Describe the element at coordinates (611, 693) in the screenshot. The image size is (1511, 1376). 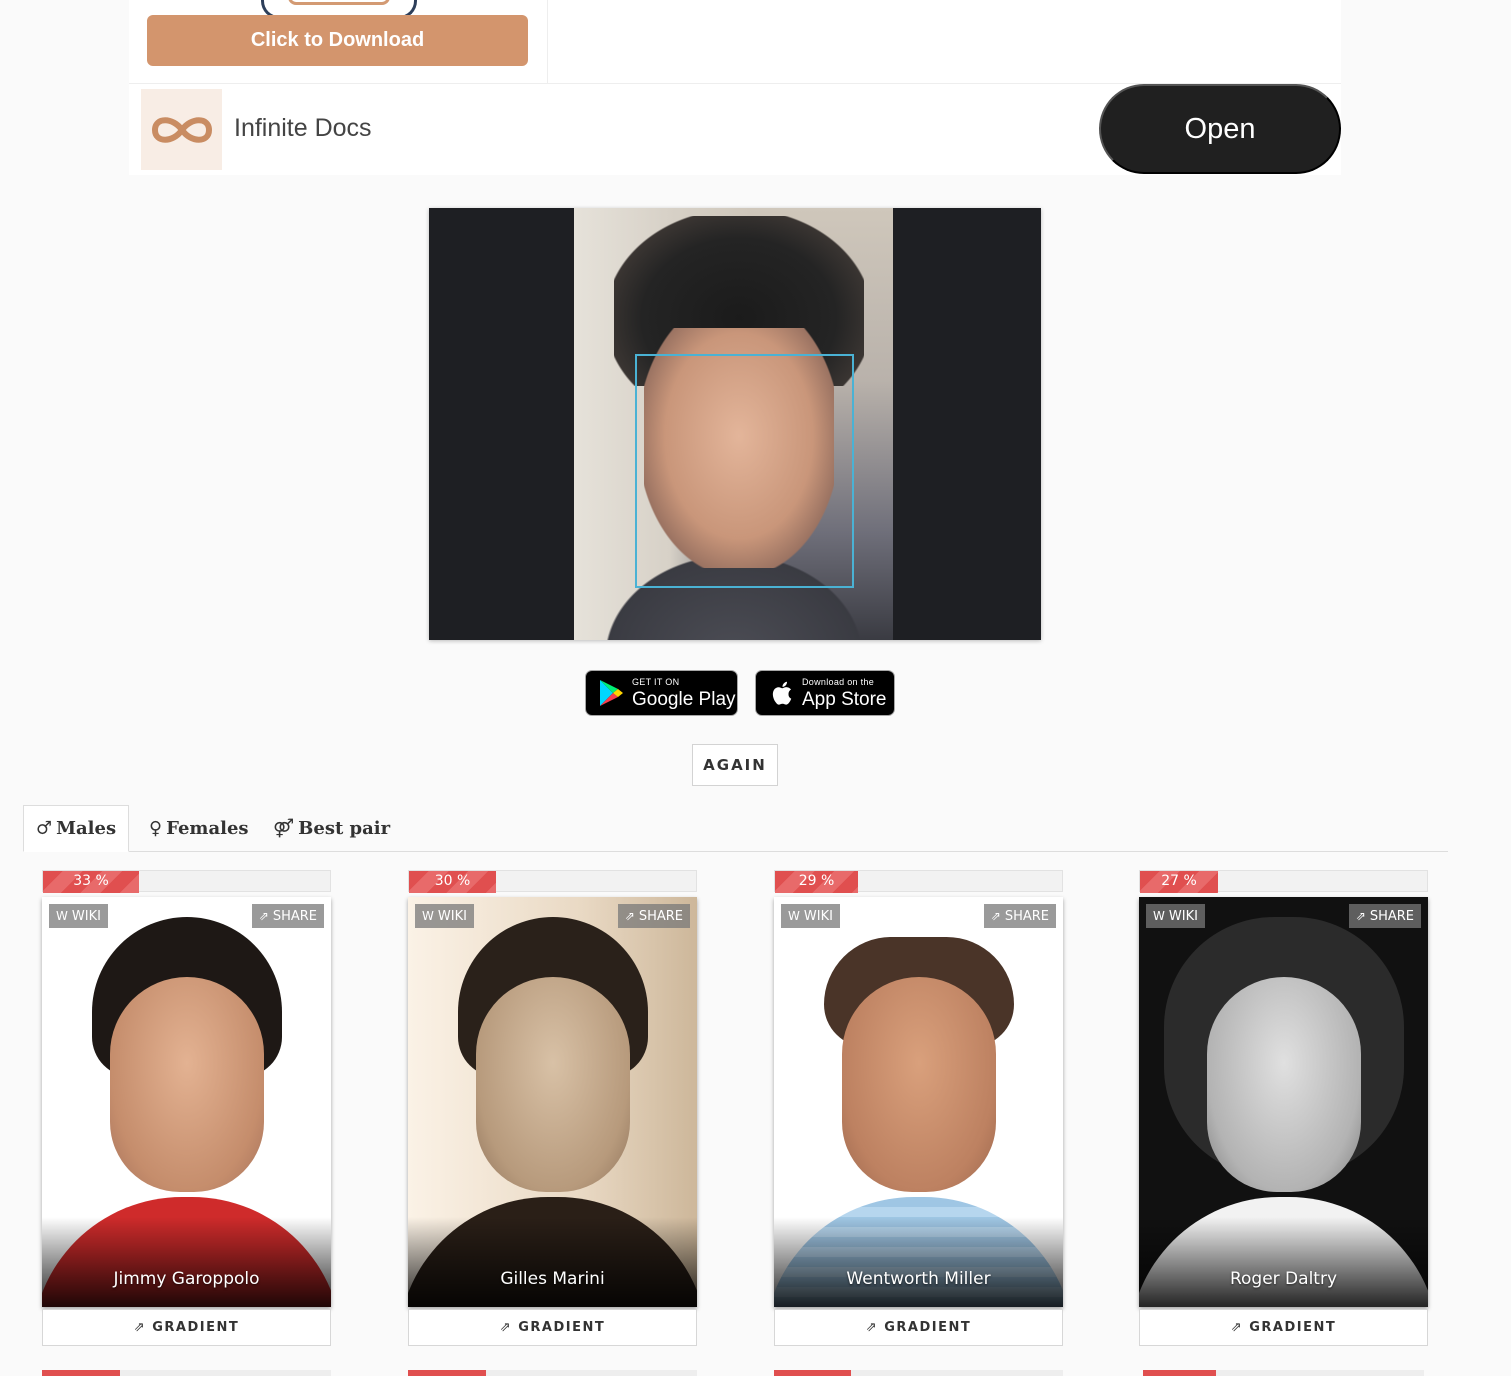
I see `google-play-icon` at that location.